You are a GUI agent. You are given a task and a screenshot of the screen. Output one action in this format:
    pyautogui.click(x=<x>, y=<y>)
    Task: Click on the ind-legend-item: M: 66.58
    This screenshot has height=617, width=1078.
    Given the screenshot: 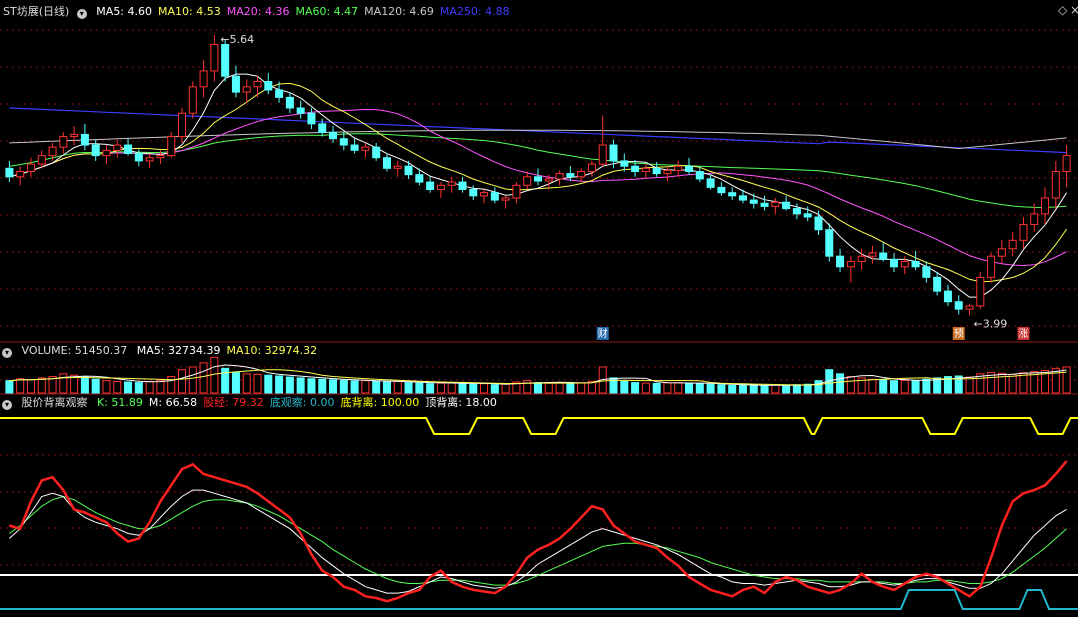 What is the action you would take?
    pyautogui.click(x=173, y=402)
    